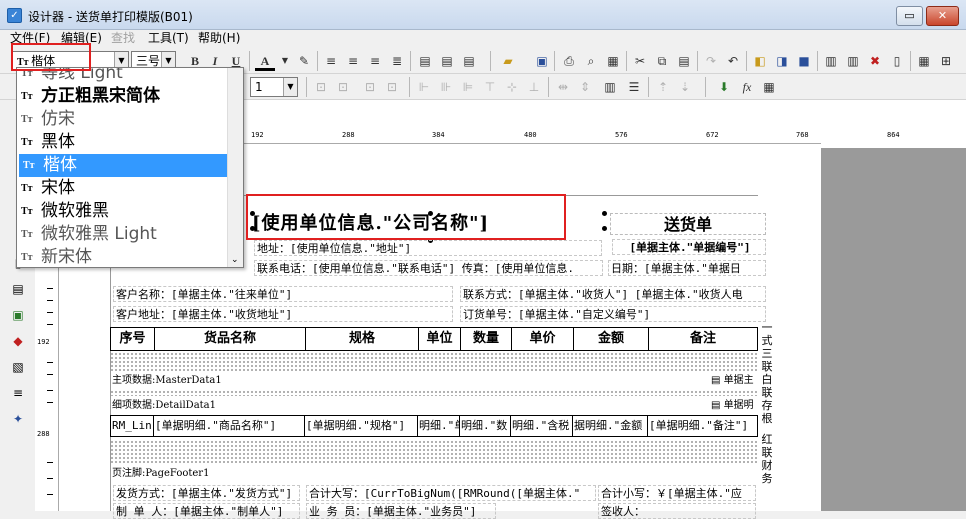  Describe the element at coordinates (274, 87) in the screenshot. I see `line-width-combo: 1 ▼` at that location.